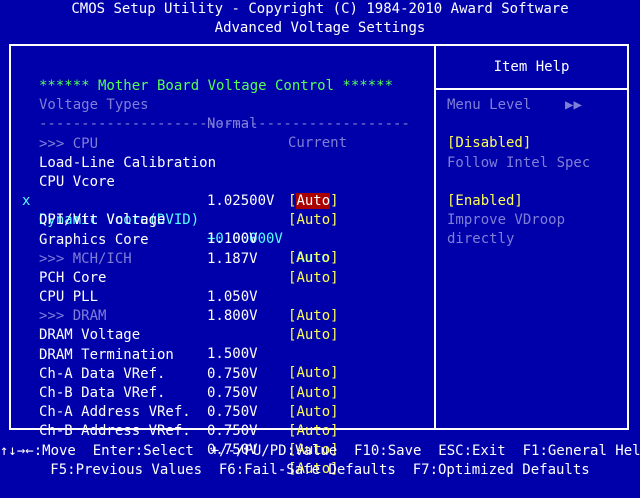 The image size is (640, 498). I want to click on setting-row: CPU Vcore 1.02500V [Auto], so click(216, 191).